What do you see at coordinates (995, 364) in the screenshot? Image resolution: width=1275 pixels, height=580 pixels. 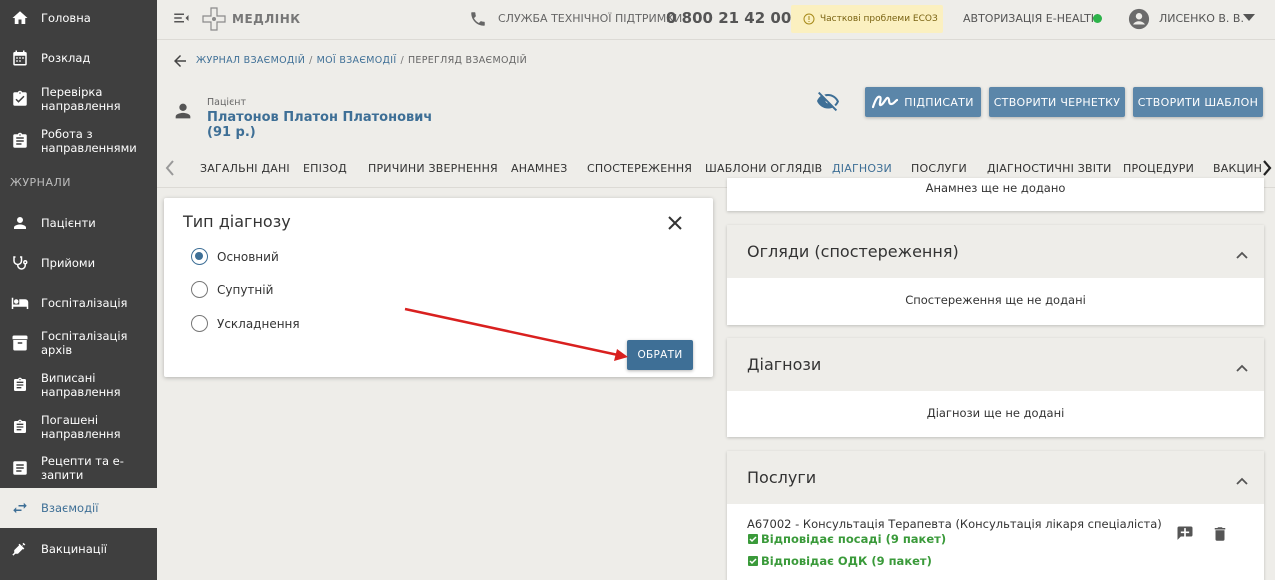 I see `diagnoses-card-header: Діагнози` at bounding box center [995, 364].